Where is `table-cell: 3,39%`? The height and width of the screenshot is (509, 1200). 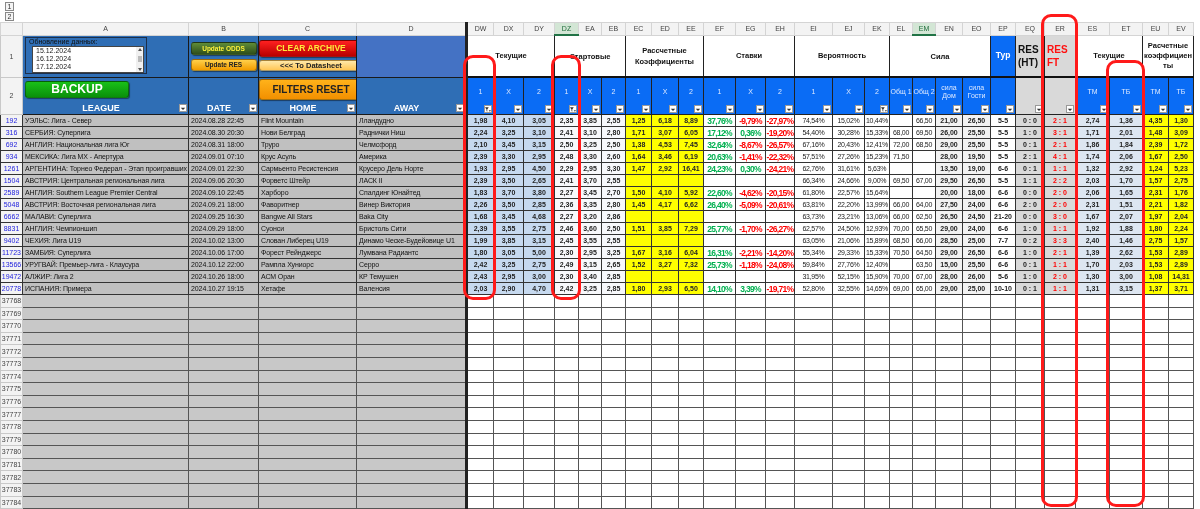 table-cell: 3,39% is located at coordinates (750, 288).